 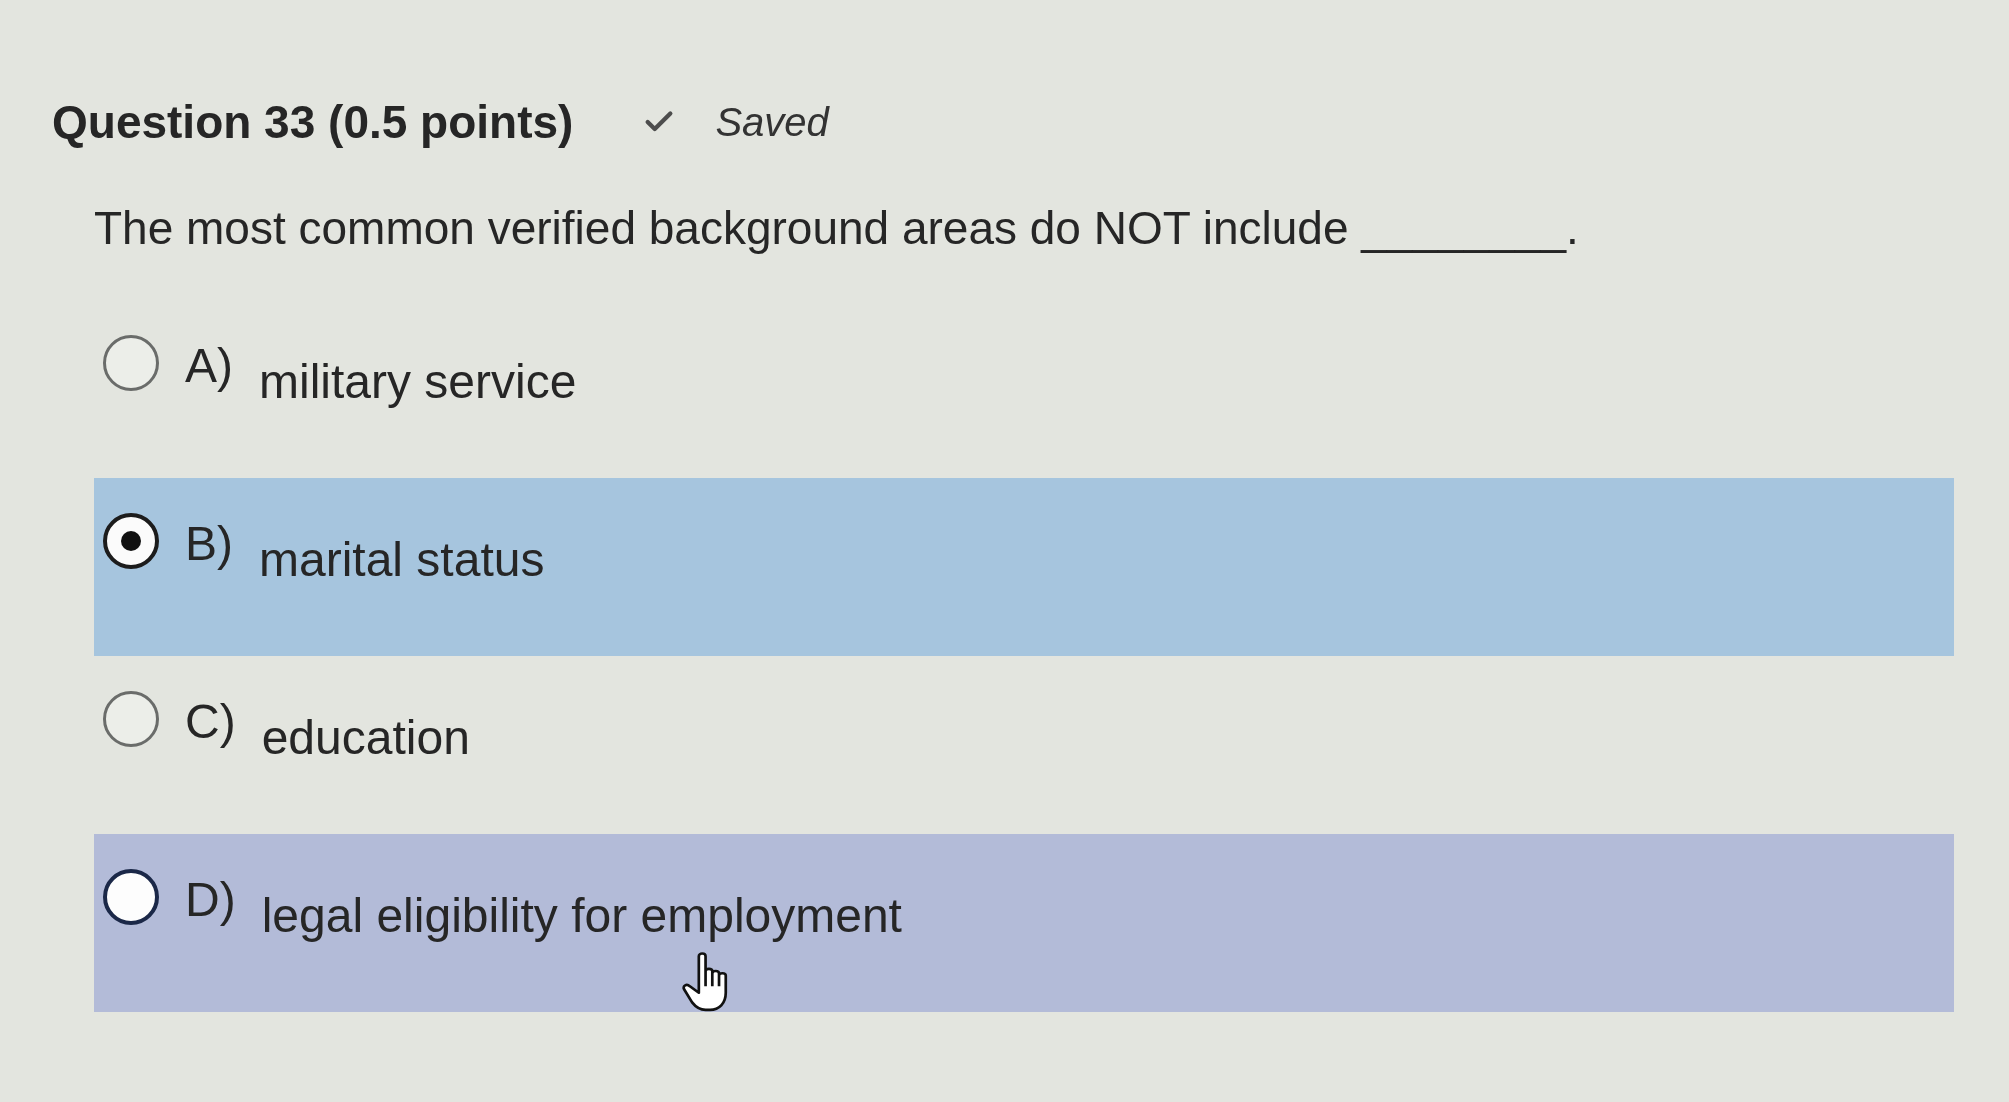 What do you see at coordinates (705, 982) in the screenshot?
I see `hand-cursor-icon` at bounding box center [705, 982].